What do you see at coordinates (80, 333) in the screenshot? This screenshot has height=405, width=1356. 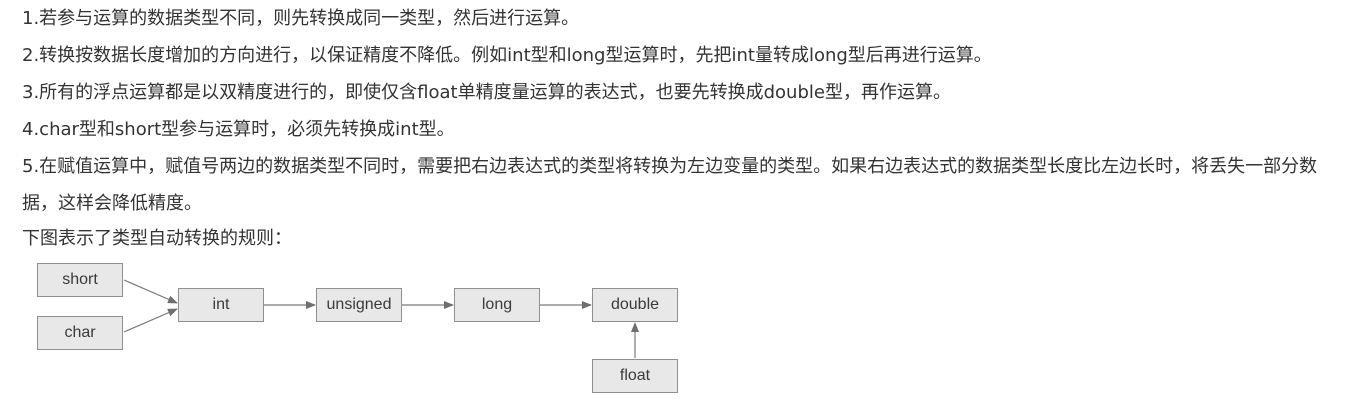 I see `type-box-char: char` at bounding box center [80, 333].